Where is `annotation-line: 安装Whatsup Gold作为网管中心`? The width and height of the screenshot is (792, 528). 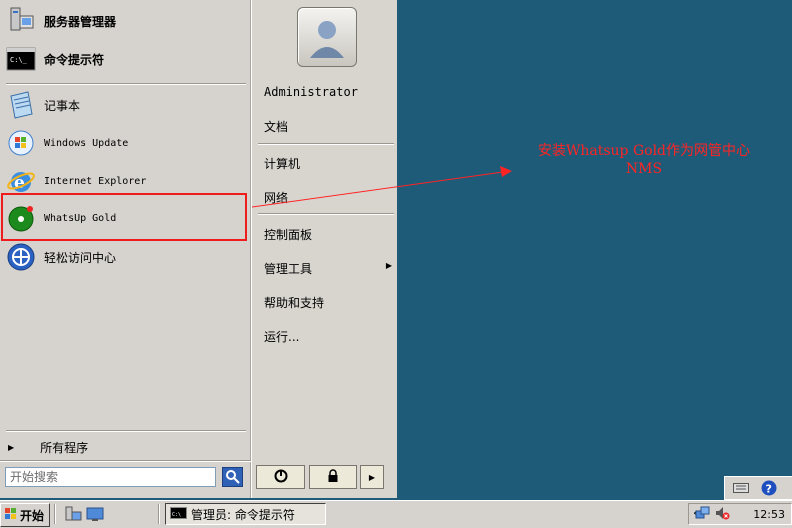 annotation-line: 安装Whatsup Gold作为网管中心 is located at coordinates (644, 151).